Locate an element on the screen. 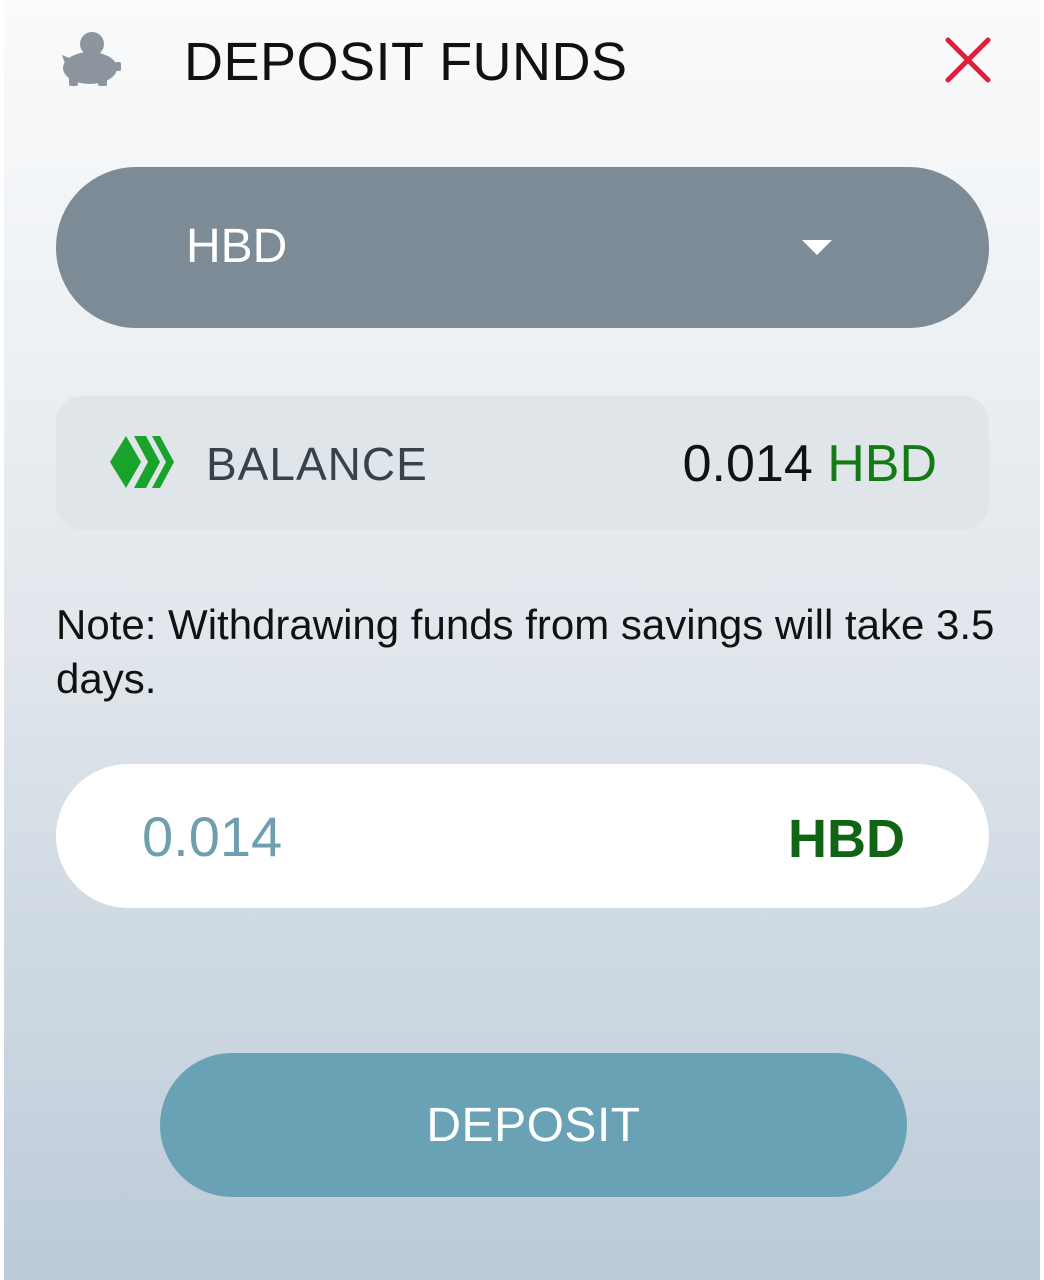 This screenshot has width=1044, height=1280. amount-field: HBD is located at coordinates (522, 836).